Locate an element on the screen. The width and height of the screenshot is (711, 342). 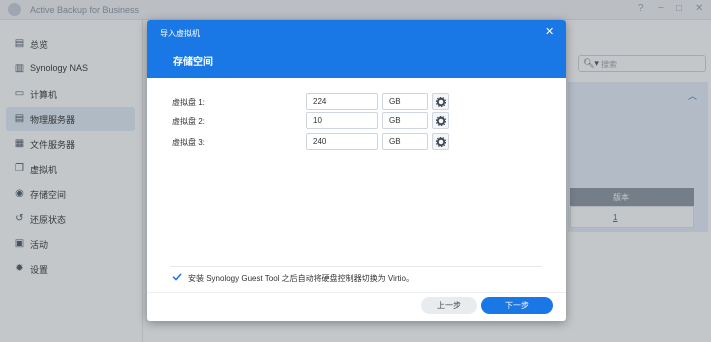
disk-2-settings-button is located at coordinates (440, 120).